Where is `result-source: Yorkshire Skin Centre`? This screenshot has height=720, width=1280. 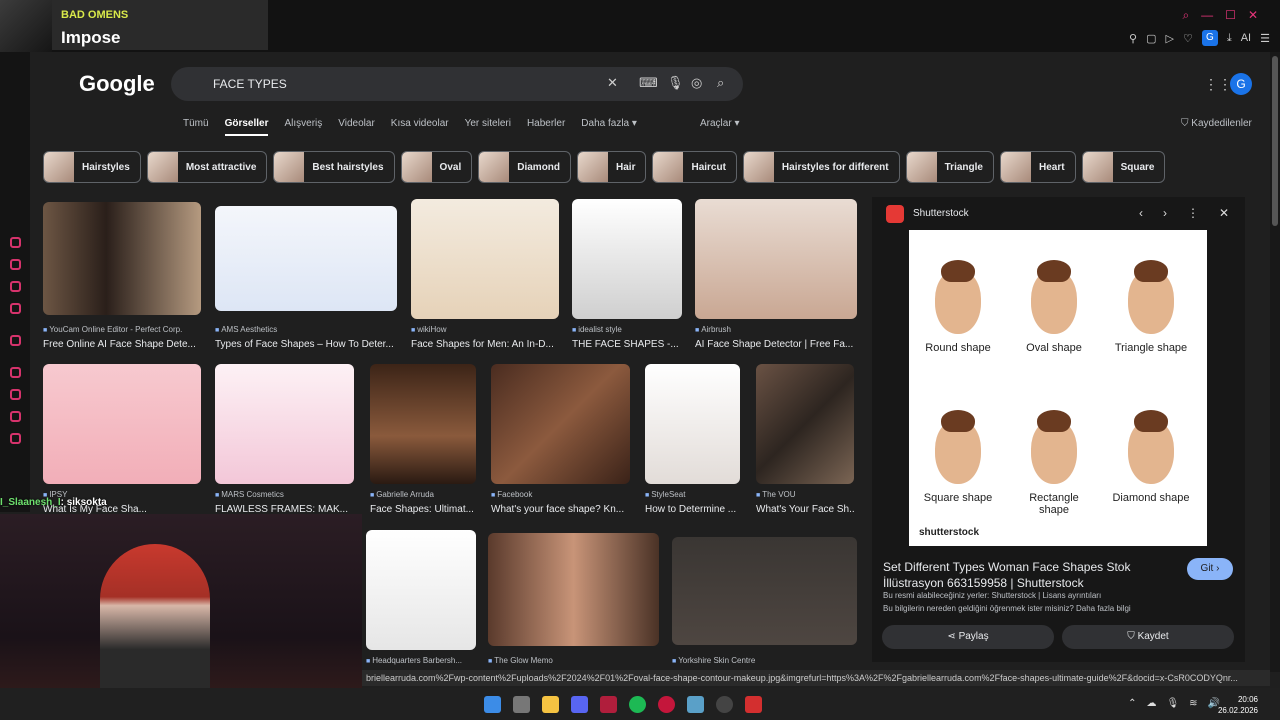 result-source: Yorkshire Skin Centre is located at coordinates (713, 660).